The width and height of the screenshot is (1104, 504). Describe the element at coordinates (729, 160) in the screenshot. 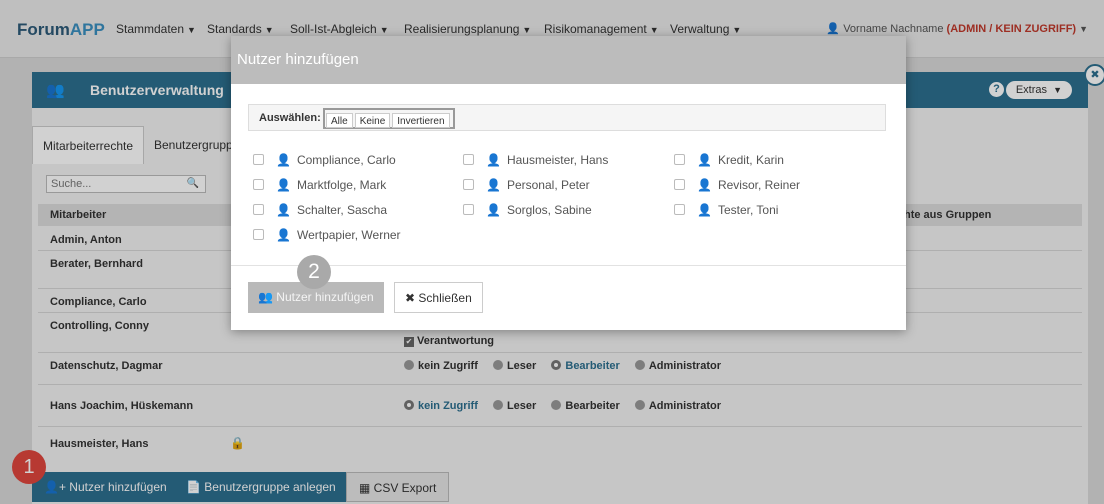

I see `user-option: 👤 Kredit, Karin` at that location.